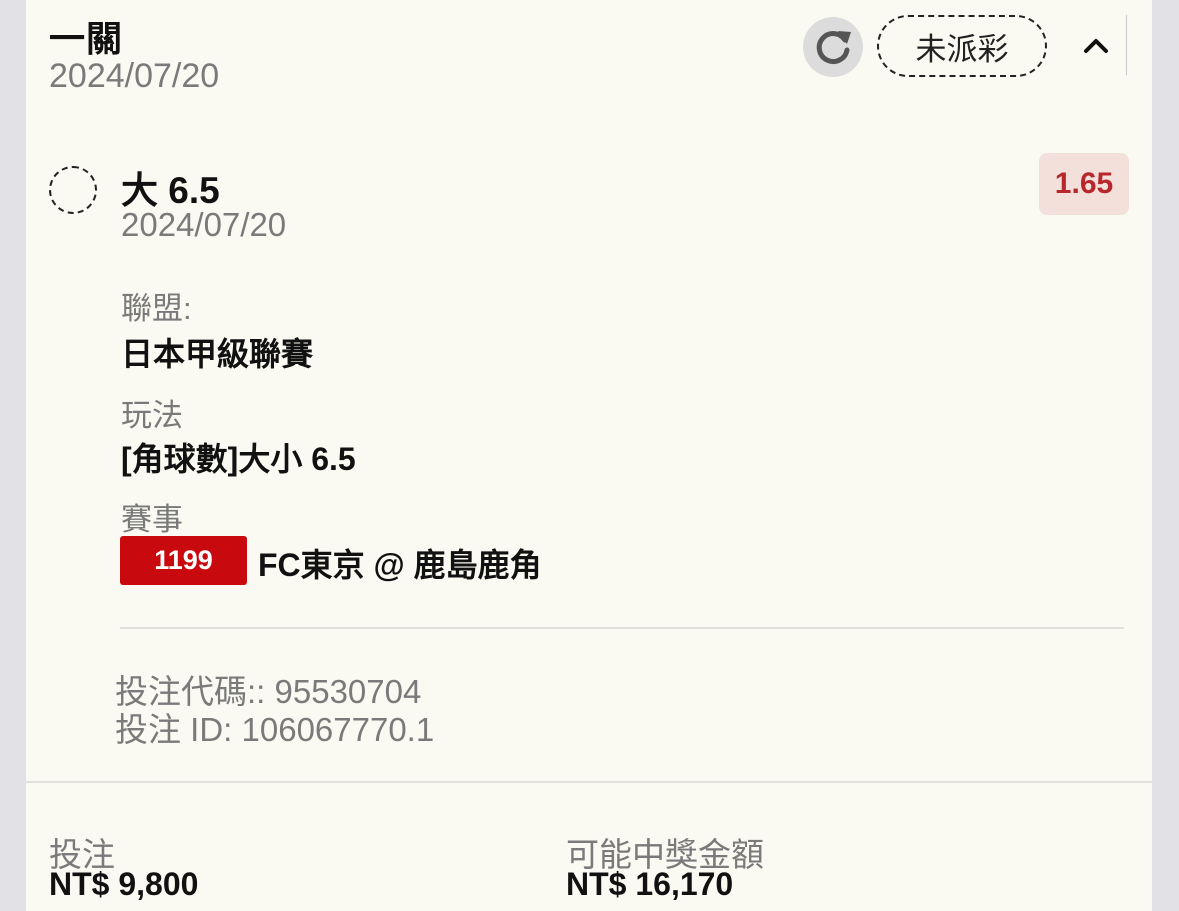 This screenshot has height=911, width=1179. What do you see at coordinates (589, 782) in the screenshot?
I see `footer-divider` at bounding box center [589, 782].